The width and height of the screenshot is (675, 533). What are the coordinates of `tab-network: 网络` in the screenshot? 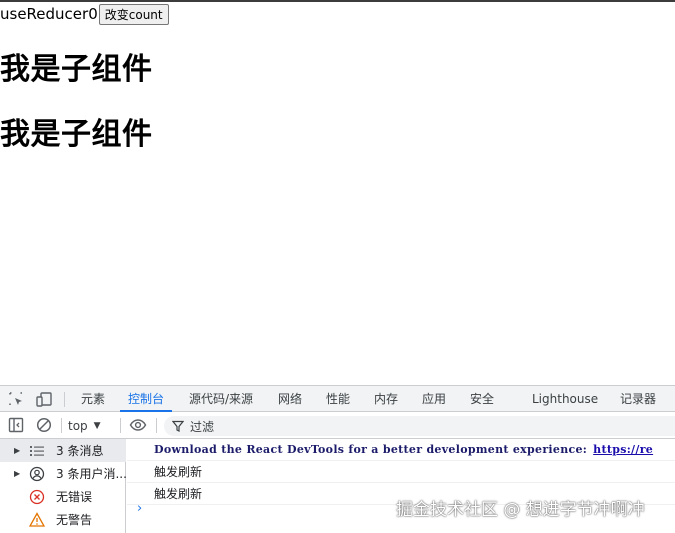 It's located at (290, 399).